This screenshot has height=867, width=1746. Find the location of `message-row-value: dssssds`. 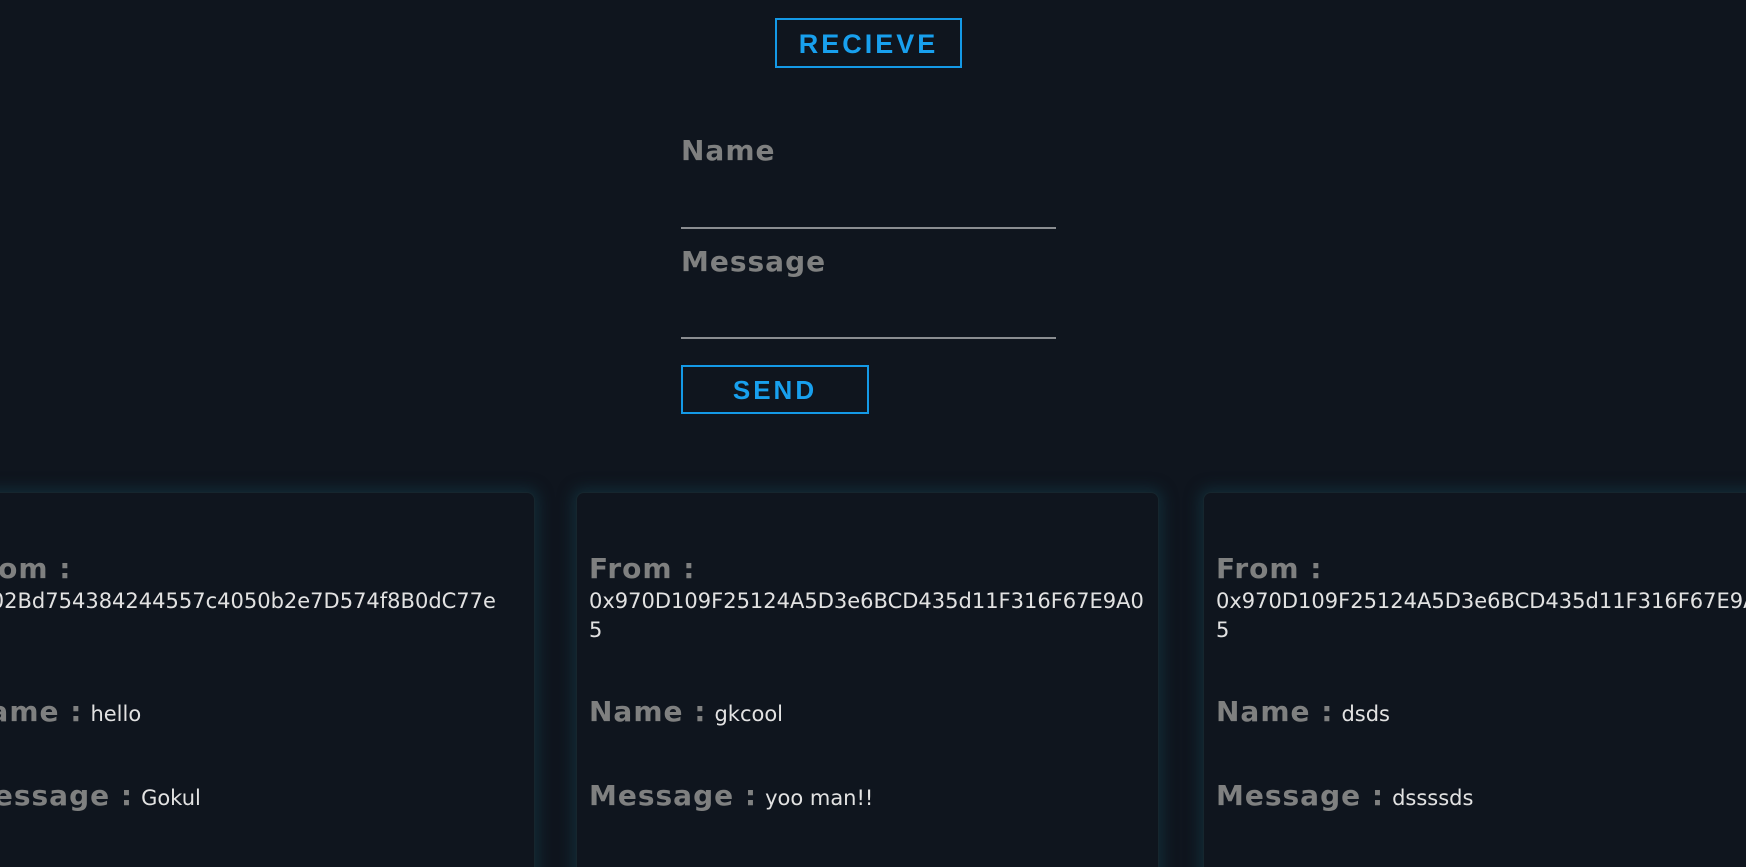

message-row-value: dssssds is located at coordinates (1433, 798).